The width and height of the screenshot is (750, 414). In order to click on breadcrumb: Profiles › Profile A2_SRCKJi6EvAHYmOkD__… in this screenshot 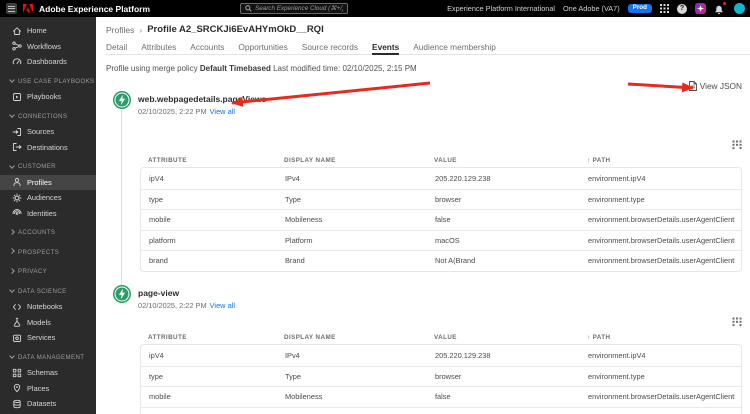, I will do `click(215, 29)`.